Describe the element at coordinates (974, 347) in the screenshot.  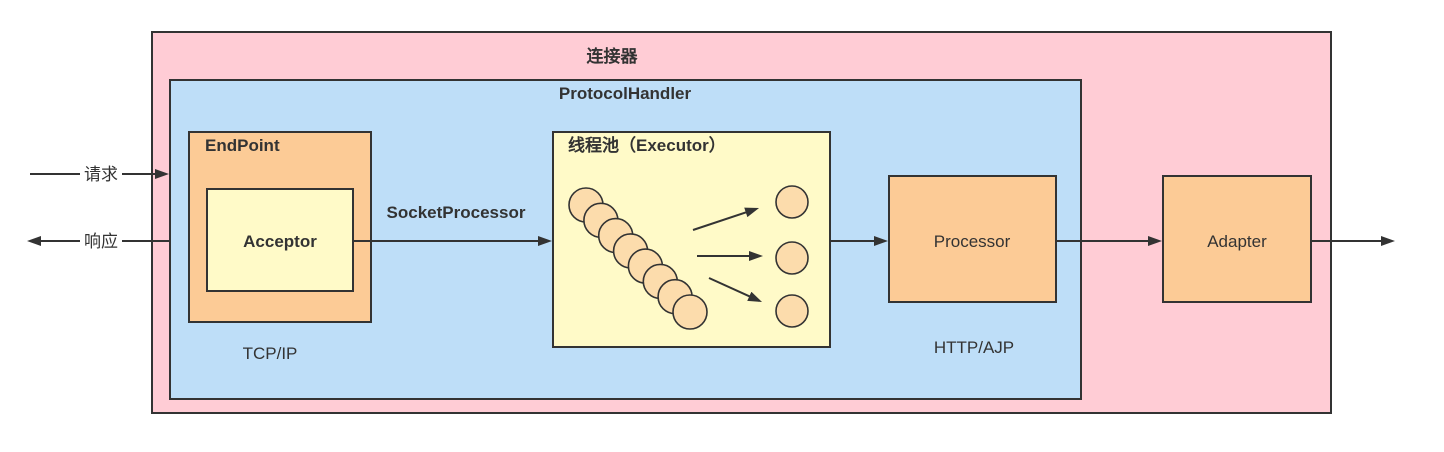
I see `http-ajp-label: HTTP/AJP` at that location.